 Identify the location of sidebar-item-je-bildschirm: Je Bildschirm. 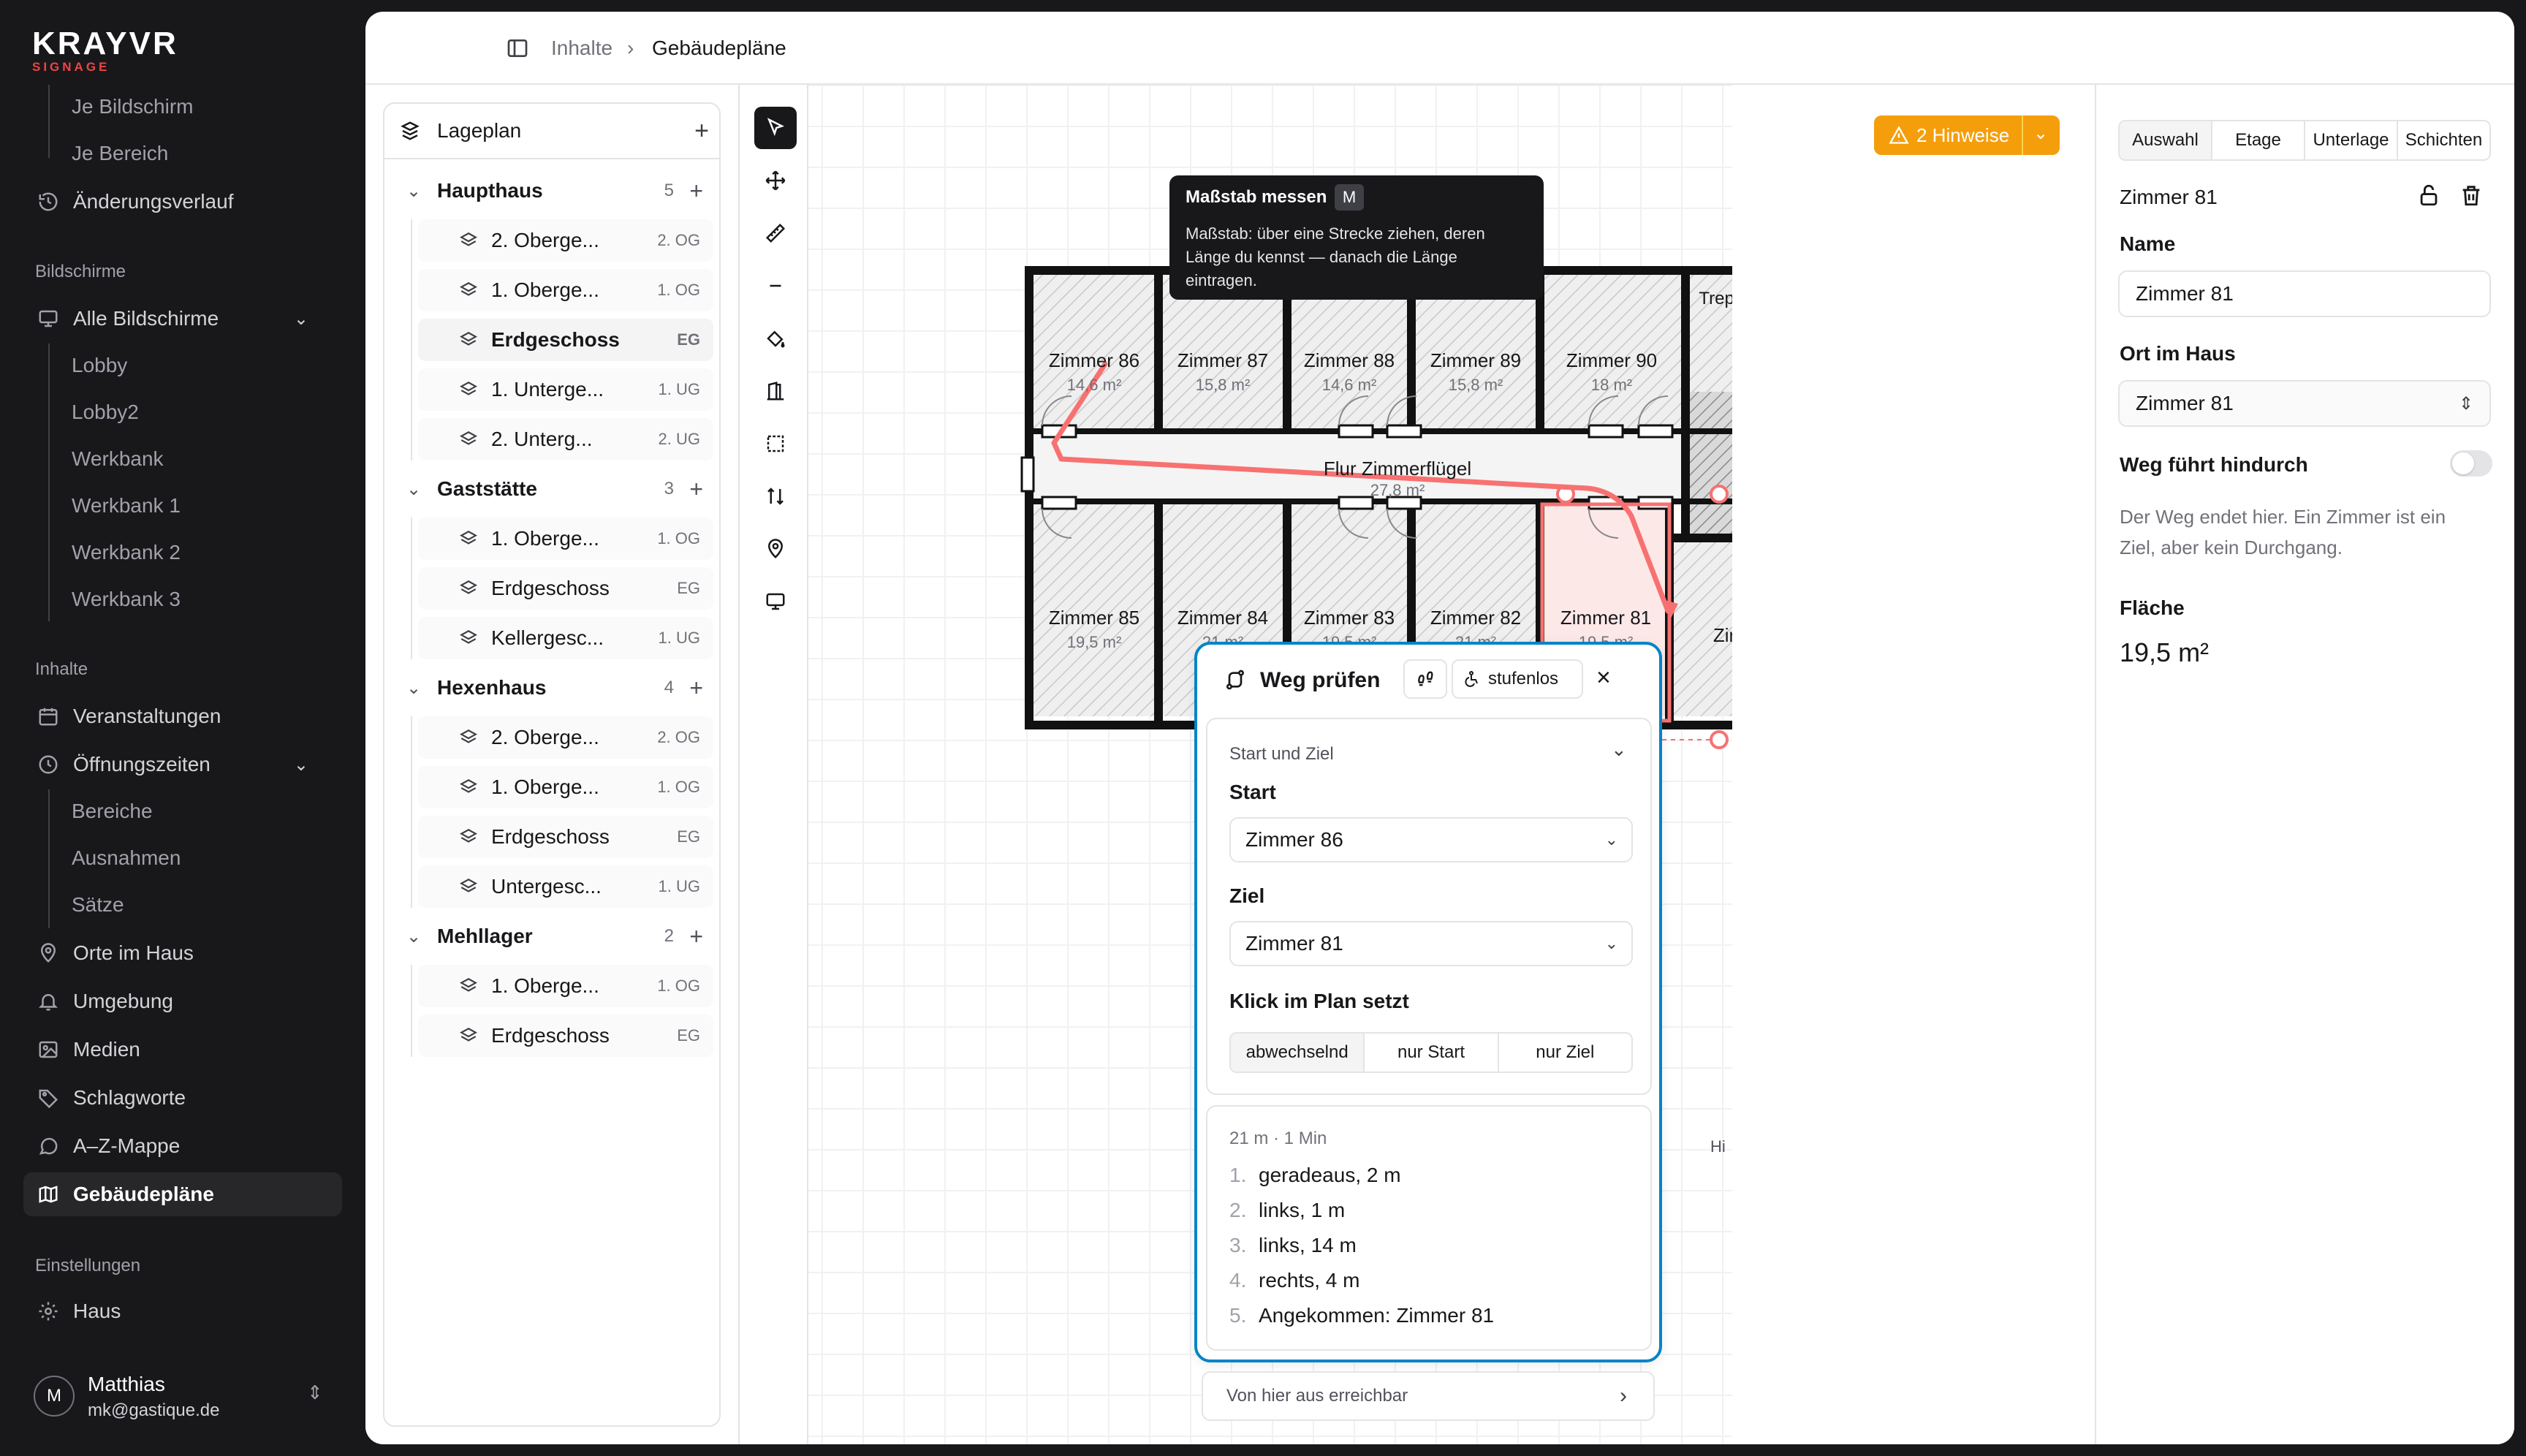
(132, 107).